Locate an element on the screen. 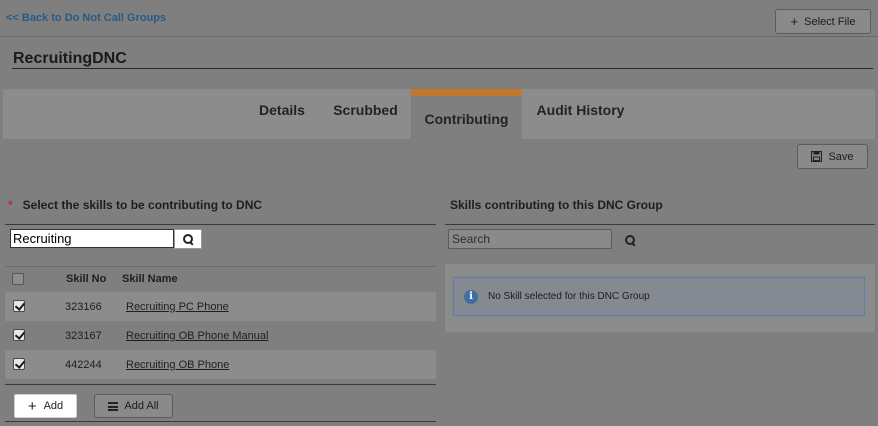 The image size is (878, 426). table-row: 442244 Recruiting OB Phone is located at coordinates (220, 364).